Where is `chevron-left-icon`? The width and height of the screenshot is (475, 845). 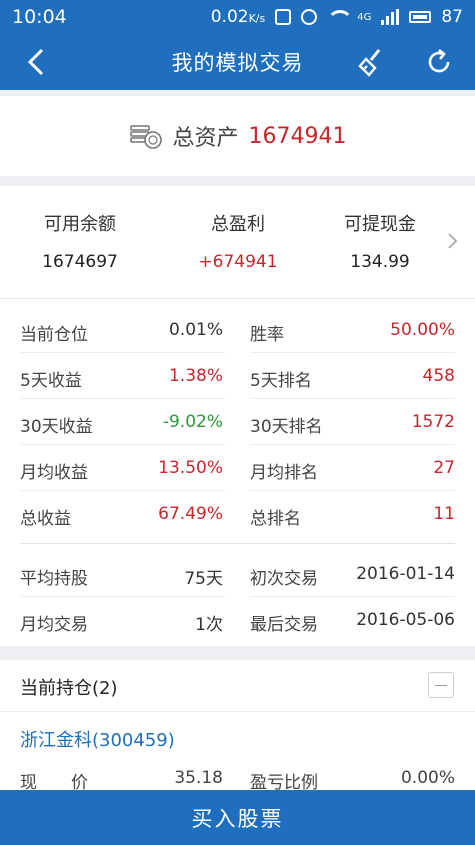
chevron-left-icon is located at coordinates (35, 62).